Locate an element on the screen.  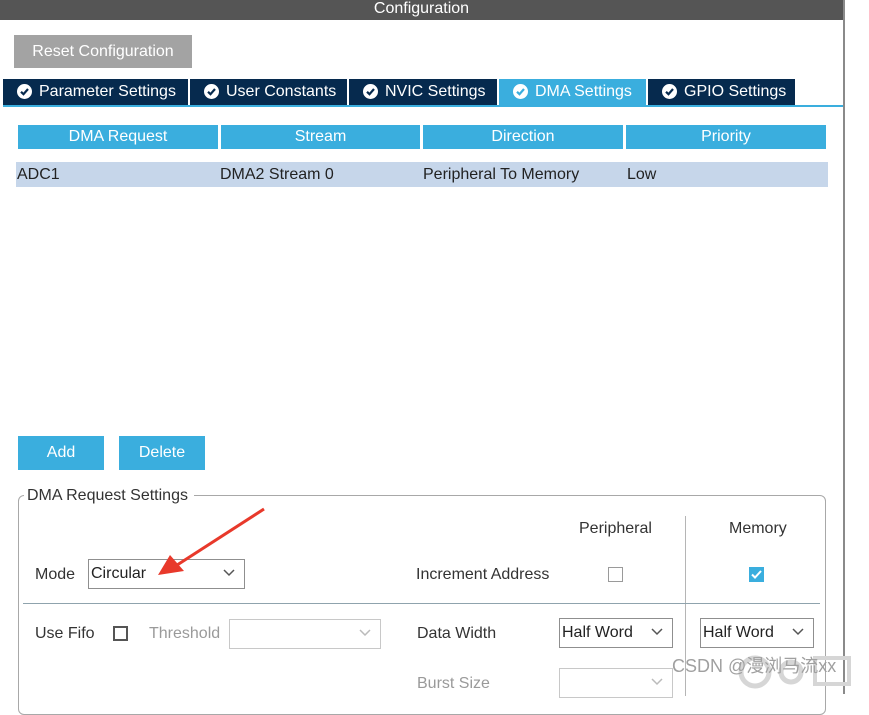
cell-stream: DMA2 Stream 0 is located at coordinates (277, 174).